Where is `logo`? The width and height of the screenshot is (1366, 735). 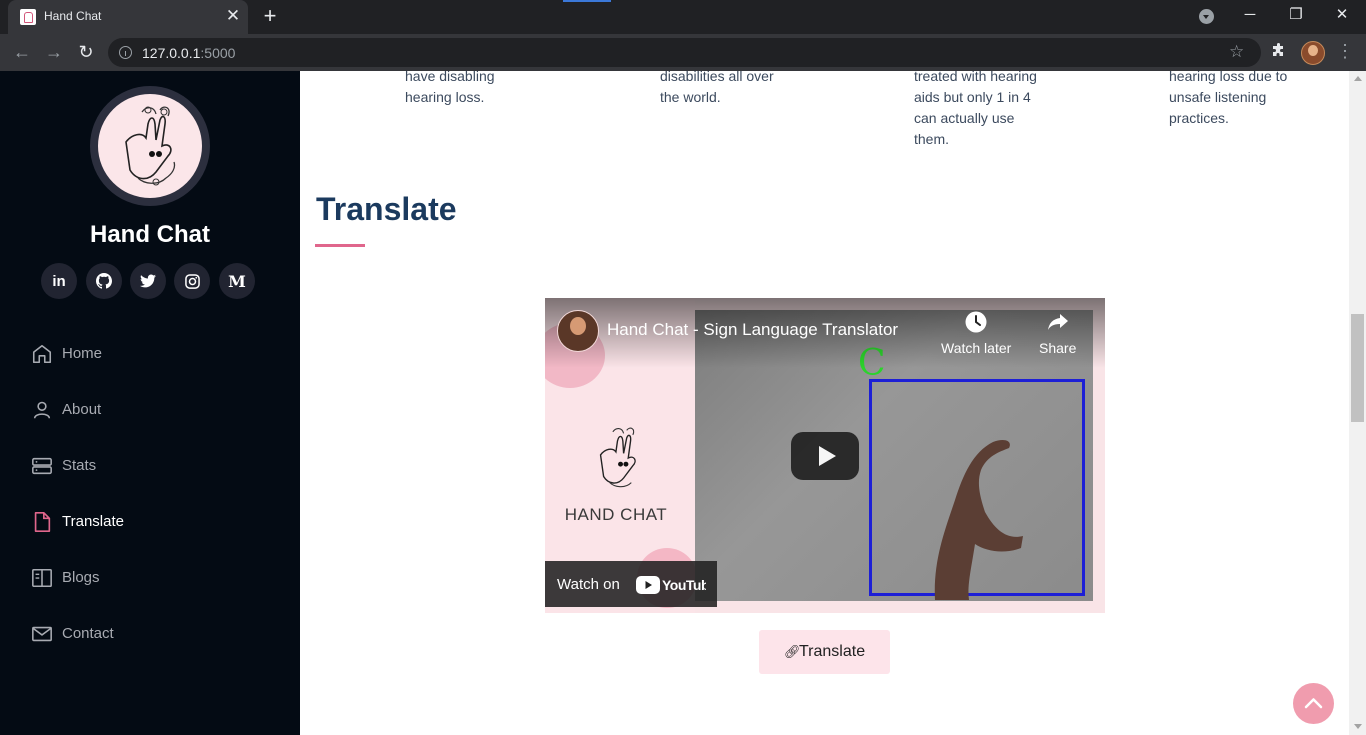 logo is located at coordinates (150, 146).